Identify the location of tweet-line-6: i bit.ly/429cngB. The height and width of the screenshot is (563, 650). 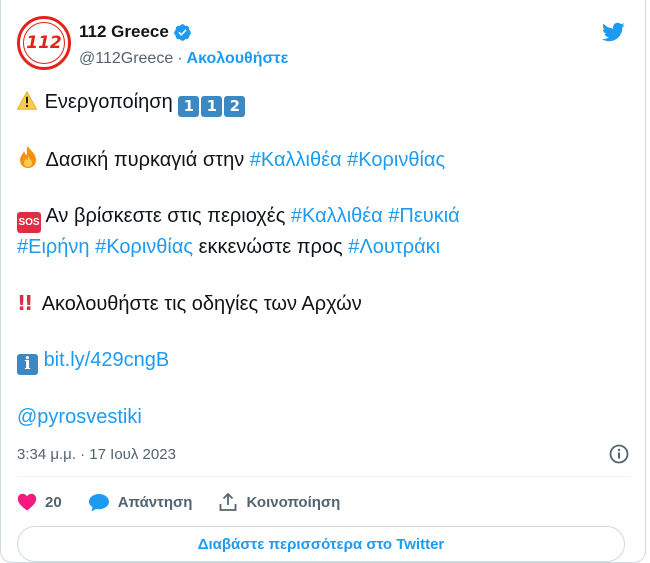
(322, 360).